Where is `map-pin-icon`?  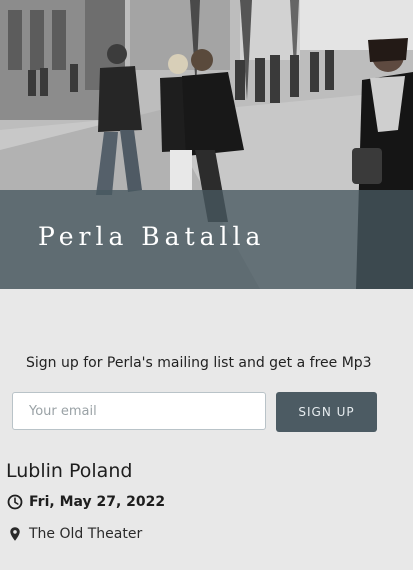 map-pin-icon is located at coordinates (15, 534).